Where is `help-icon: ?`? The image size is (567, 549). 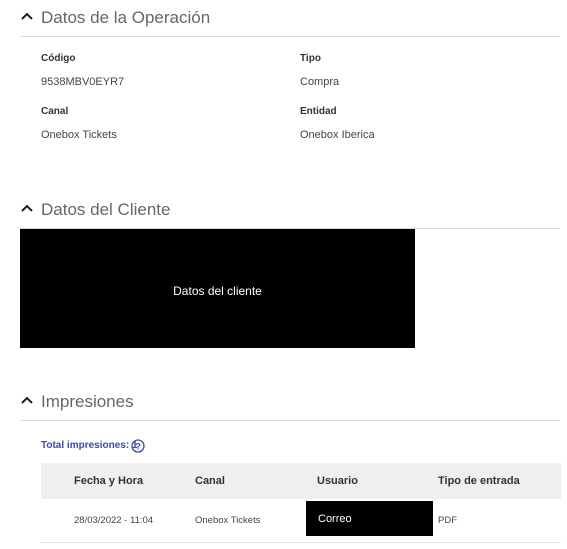
help-icon: ? is located at coordinates (138, 446).